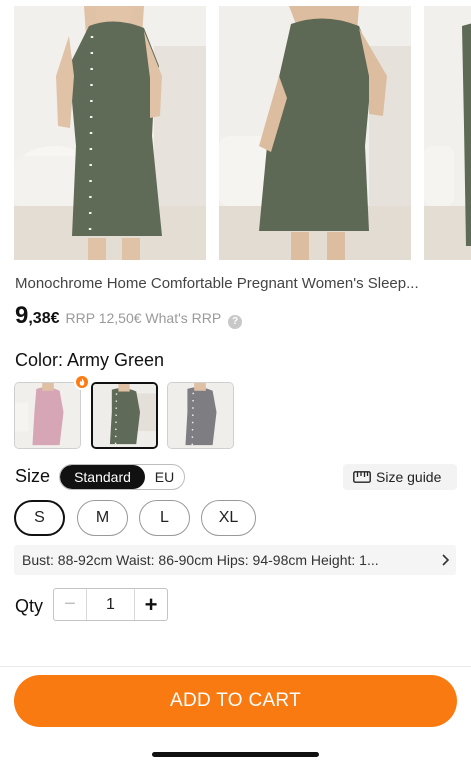  Describe the element at coordinates (39, 518) in the screenshot. I see `size-option-s: S` at that location.